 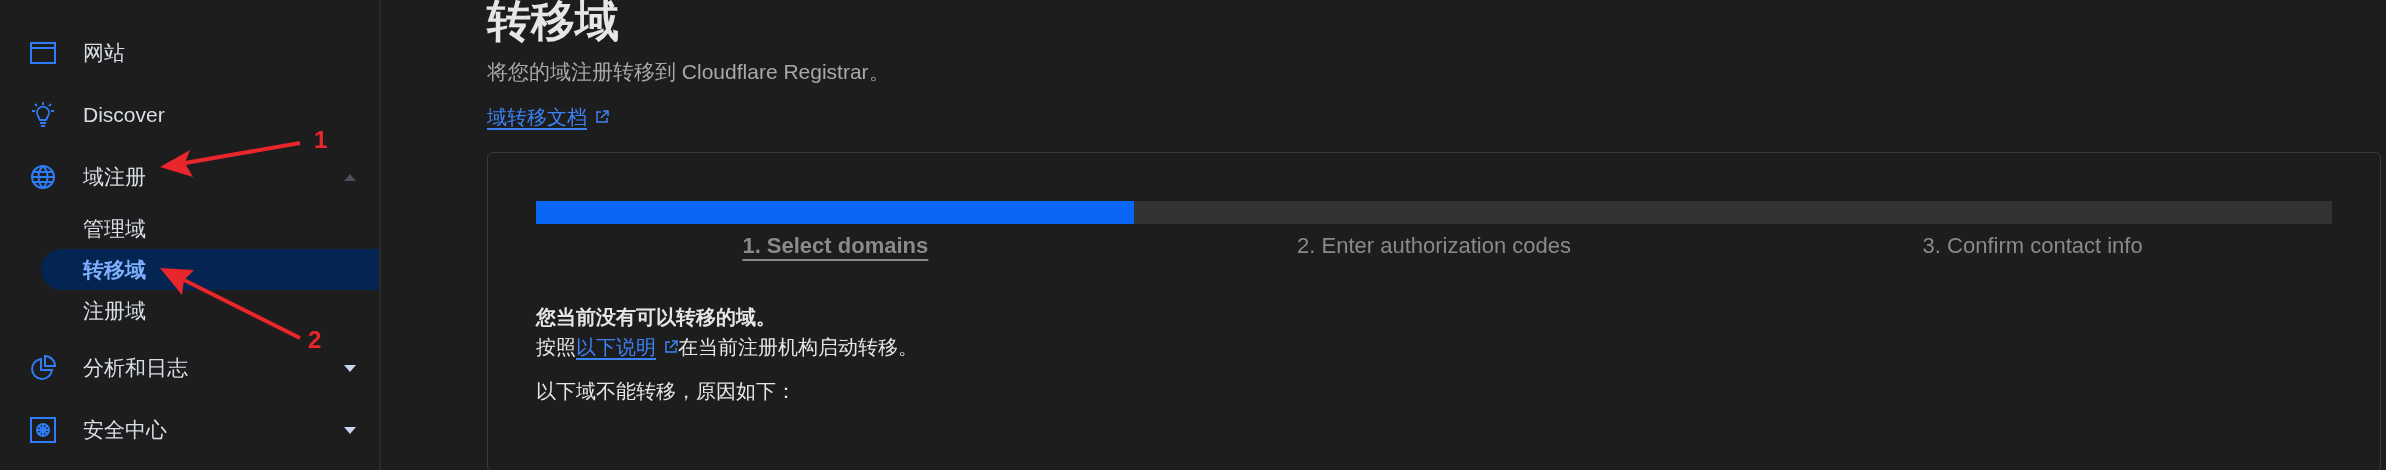 I want to click on sidebar-item: 安全中心, so click(x=125, y=430).